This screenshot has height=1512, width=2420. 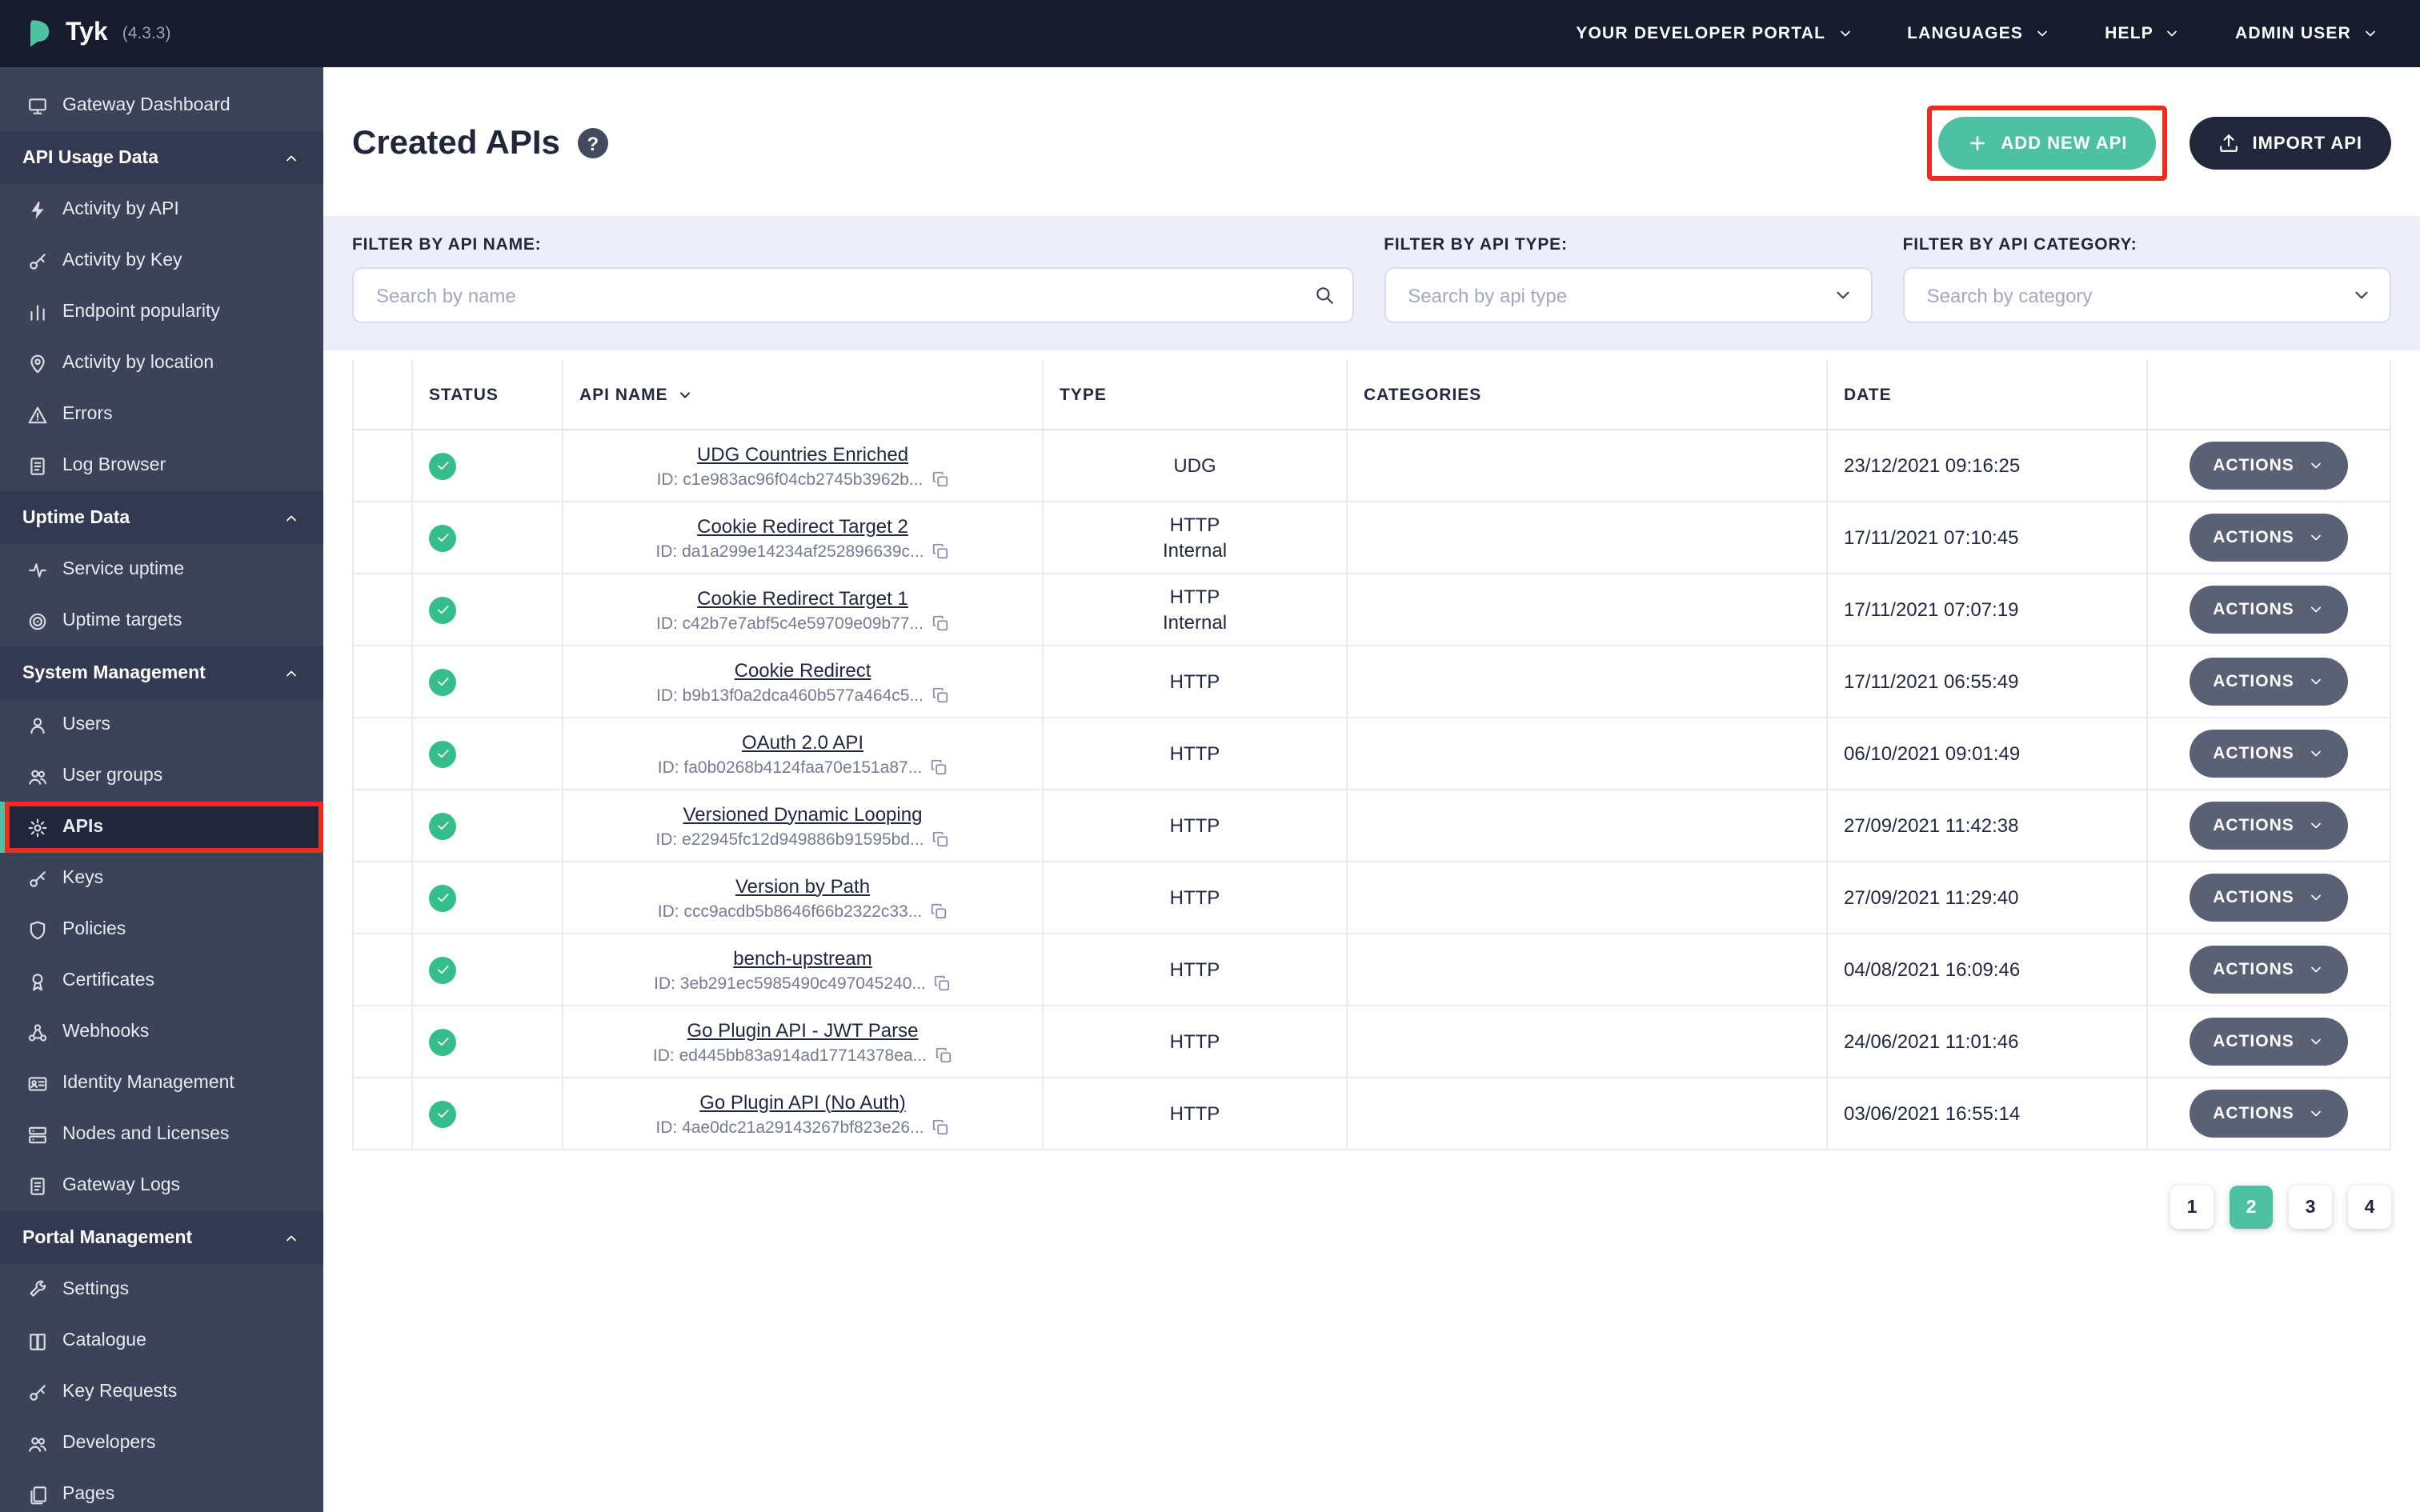 What do you see at coordinates (161, 105) in the screenshot?
I see `sidebar-item-gateway-dashboard: Gateway Dashboard` at bounding box center [161, 105].